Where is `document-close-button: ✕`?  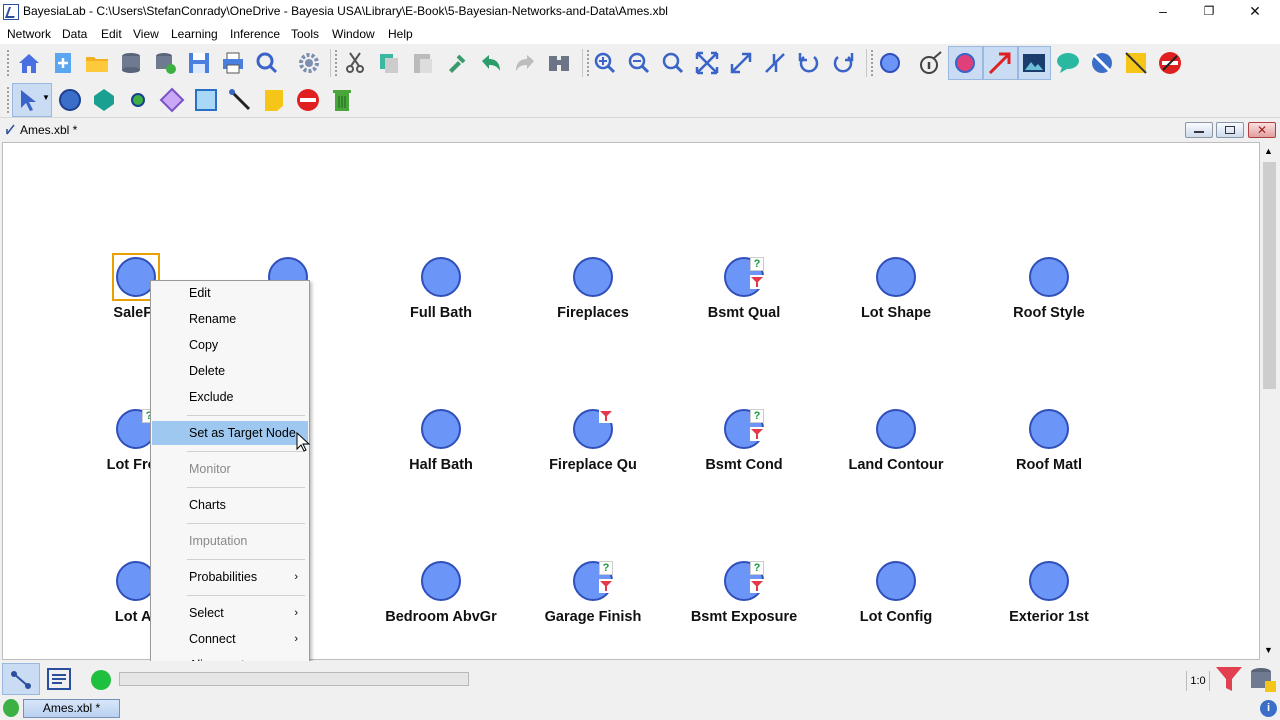
document-close-button: ✕ is located at coordinates (1262, 130).